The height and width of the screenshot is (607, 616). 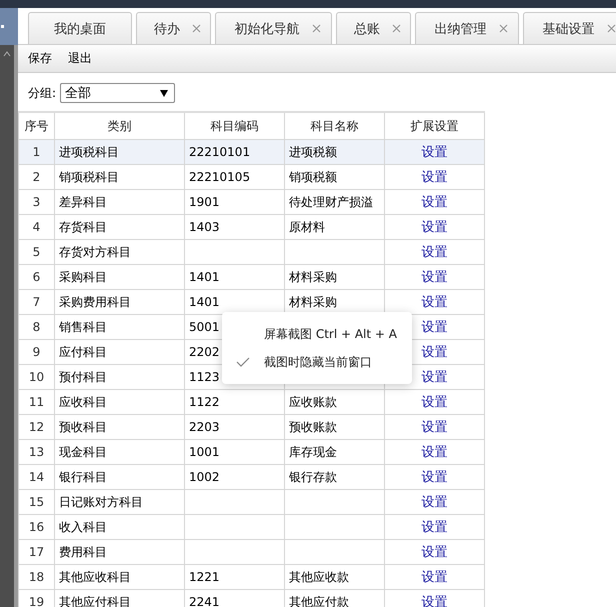 I want to click on table-cell: 应收科目, so click(x=83, y=401).